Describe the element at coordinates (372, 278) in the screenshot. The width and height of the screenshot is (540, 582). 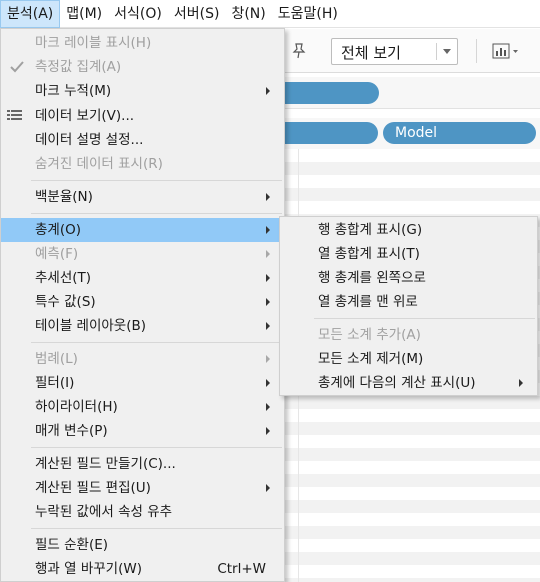
I see `menu-item-label: 행 총계를 왼쪽으로` at that location.